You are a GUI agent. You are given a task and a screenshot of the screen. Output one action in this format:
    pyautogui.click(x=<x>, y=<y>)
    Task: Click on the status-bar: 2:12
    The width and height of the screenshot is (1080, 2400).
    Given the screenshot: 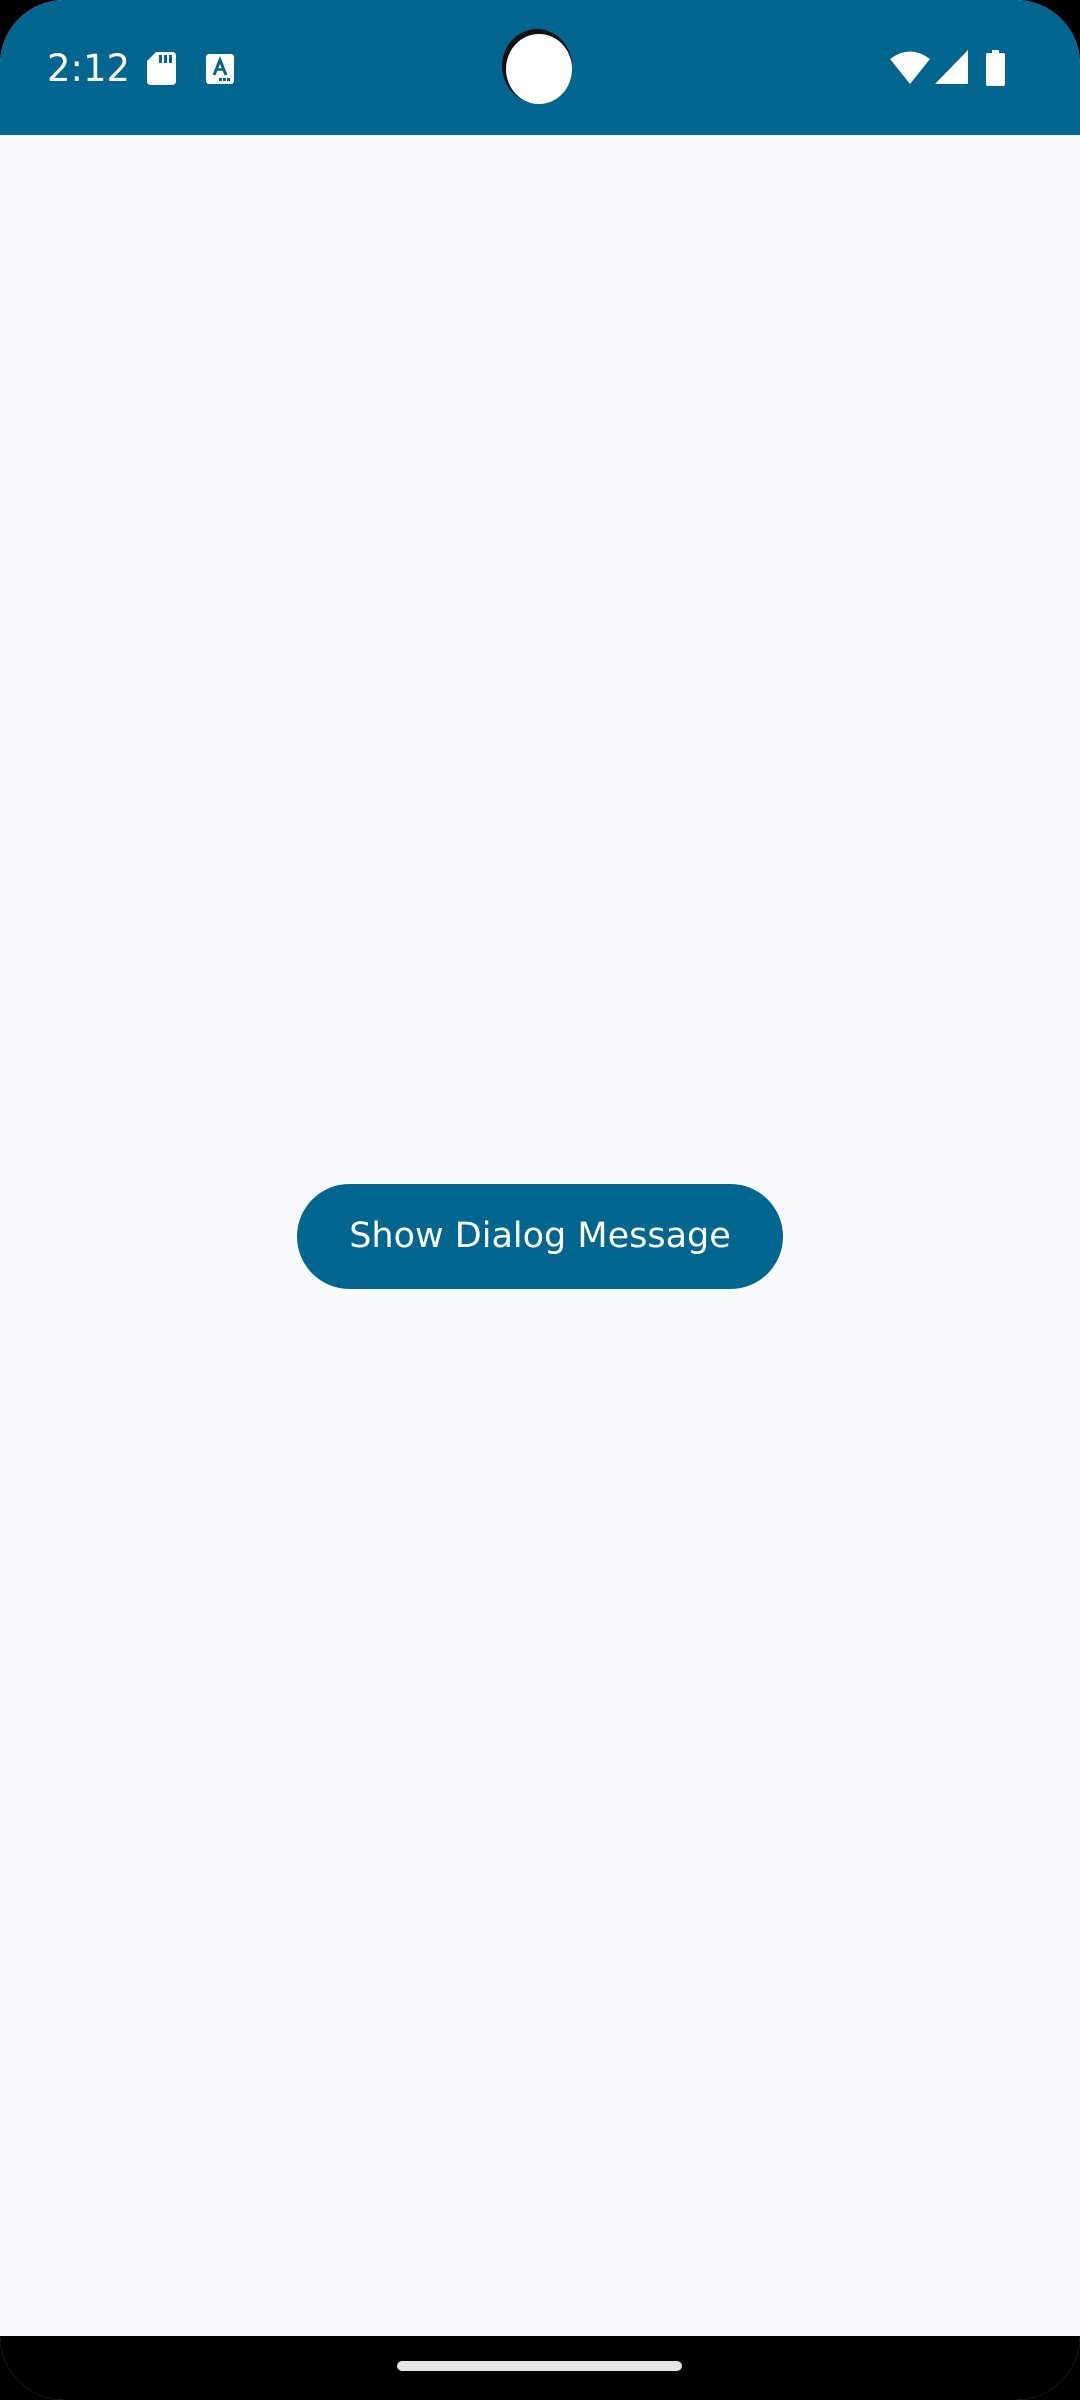 What is the action you would take?
    pyautogui.click(x=540, y=67)
    